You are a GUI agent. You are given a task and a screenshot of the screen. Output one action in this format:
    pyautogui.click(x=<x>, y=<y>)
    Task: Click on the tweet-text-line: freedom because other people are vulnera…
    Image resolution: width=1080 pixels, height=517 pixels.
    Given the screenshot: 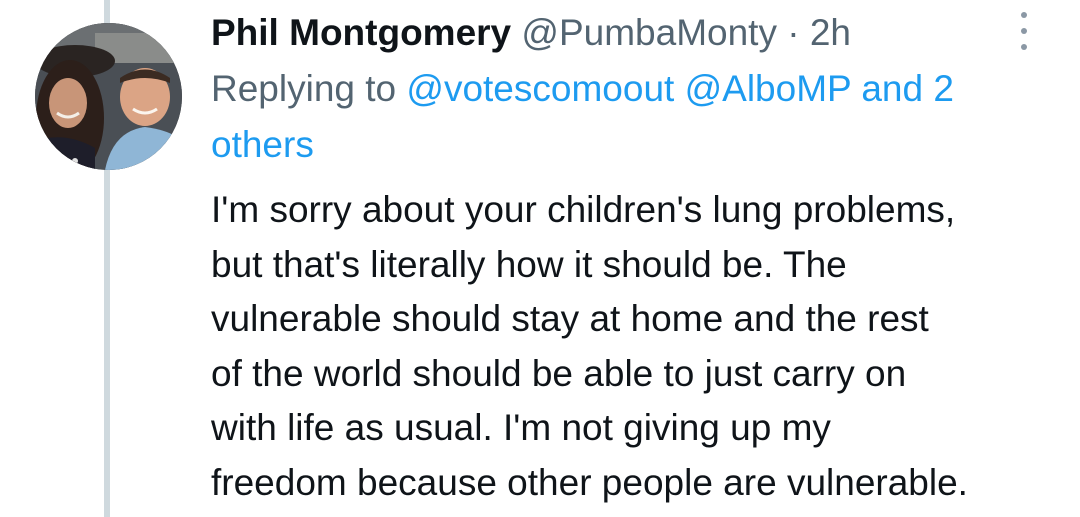 What is the action you would take?
    pyautogui.click(x=589, y=482)
    